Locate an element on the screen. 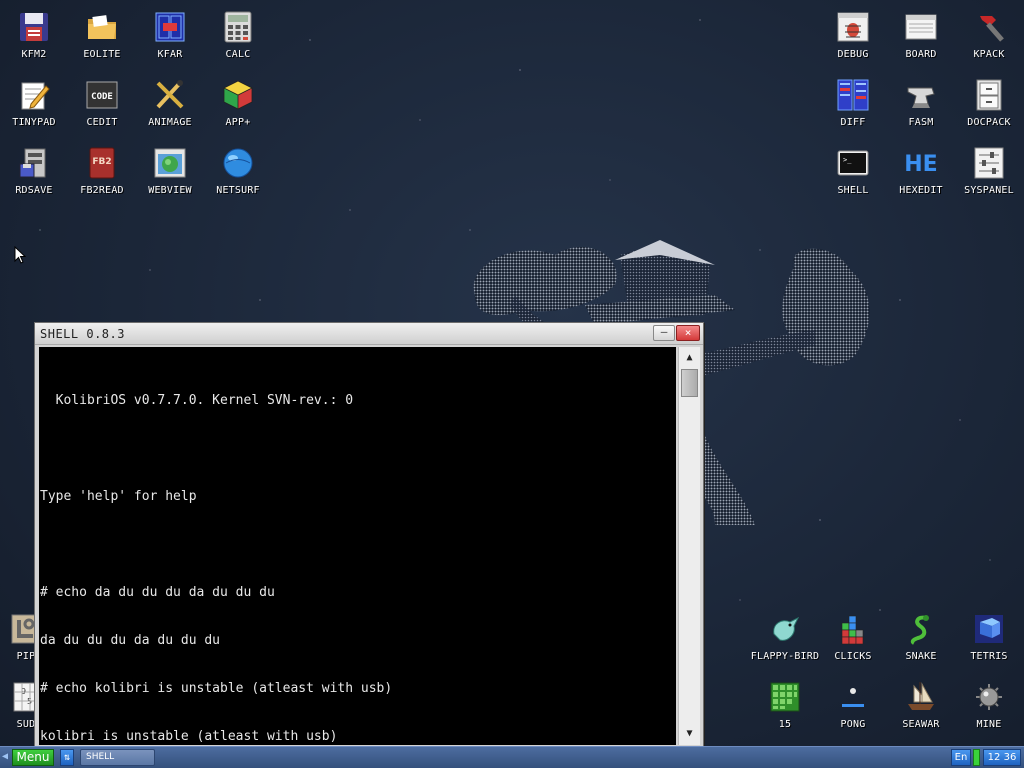  desktop-icon-eolite: EOLITE is located at coordinates (102, 38).